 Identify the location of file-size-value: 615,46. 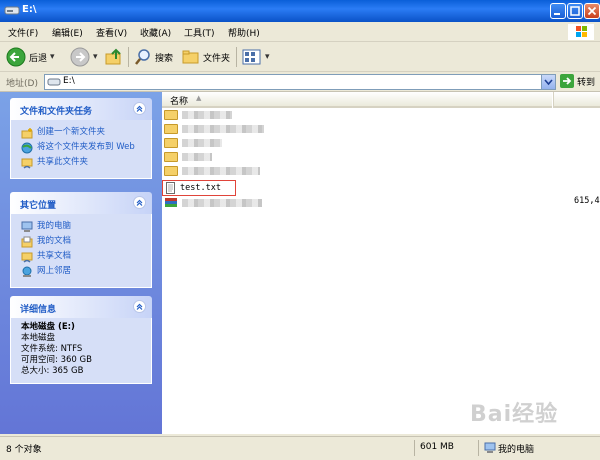
(587, 201).